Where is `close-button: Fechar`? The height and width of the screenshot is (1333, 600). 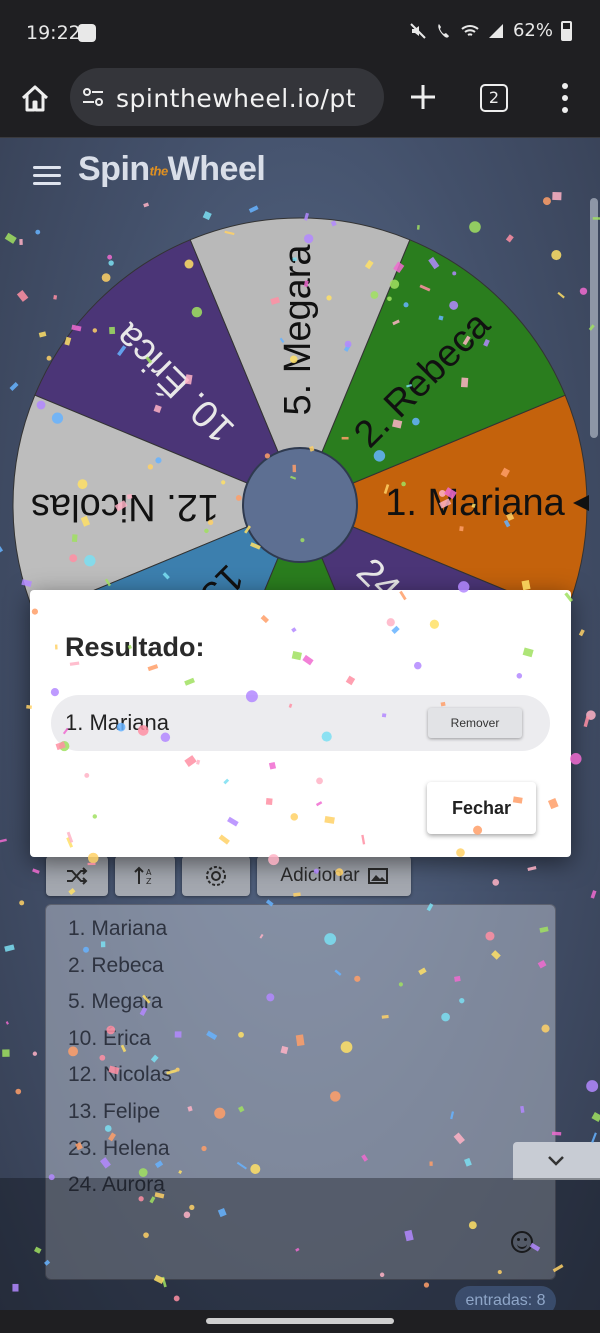 close-button: Fechar is located at coordinates (481, 808).